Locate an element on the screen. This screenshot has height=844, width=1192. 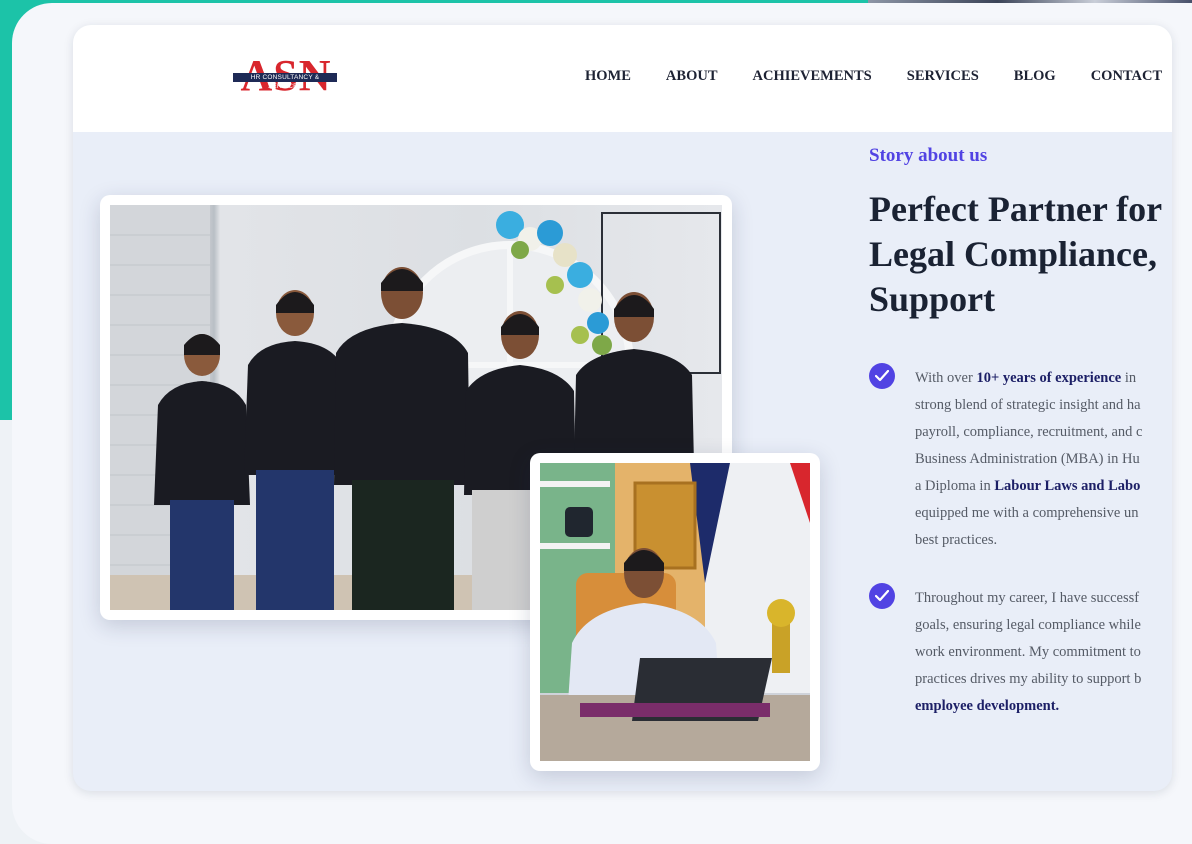
text-line: strong blend of strategic insight and ha is located at coordinates (1028, 405).